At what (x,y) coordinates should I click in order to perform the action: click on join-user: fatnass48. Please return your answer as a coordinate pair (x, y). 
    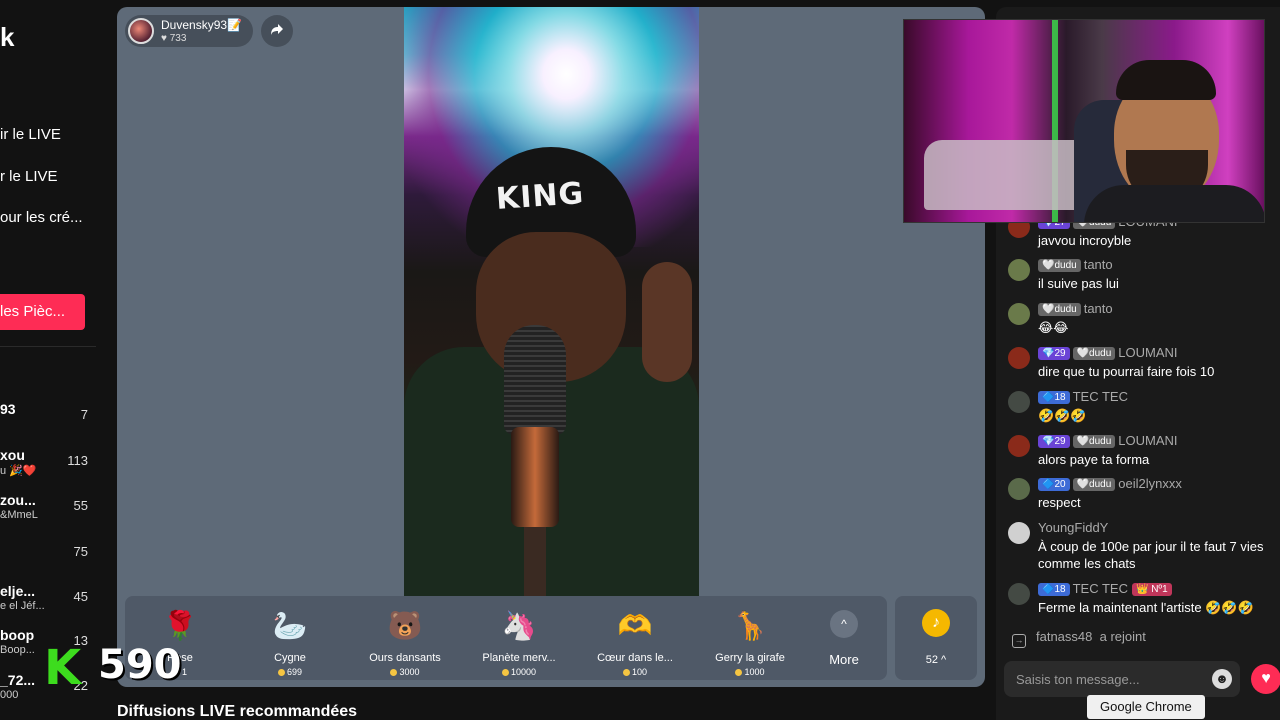
    Looking at the image, I should click on (1064, 636).